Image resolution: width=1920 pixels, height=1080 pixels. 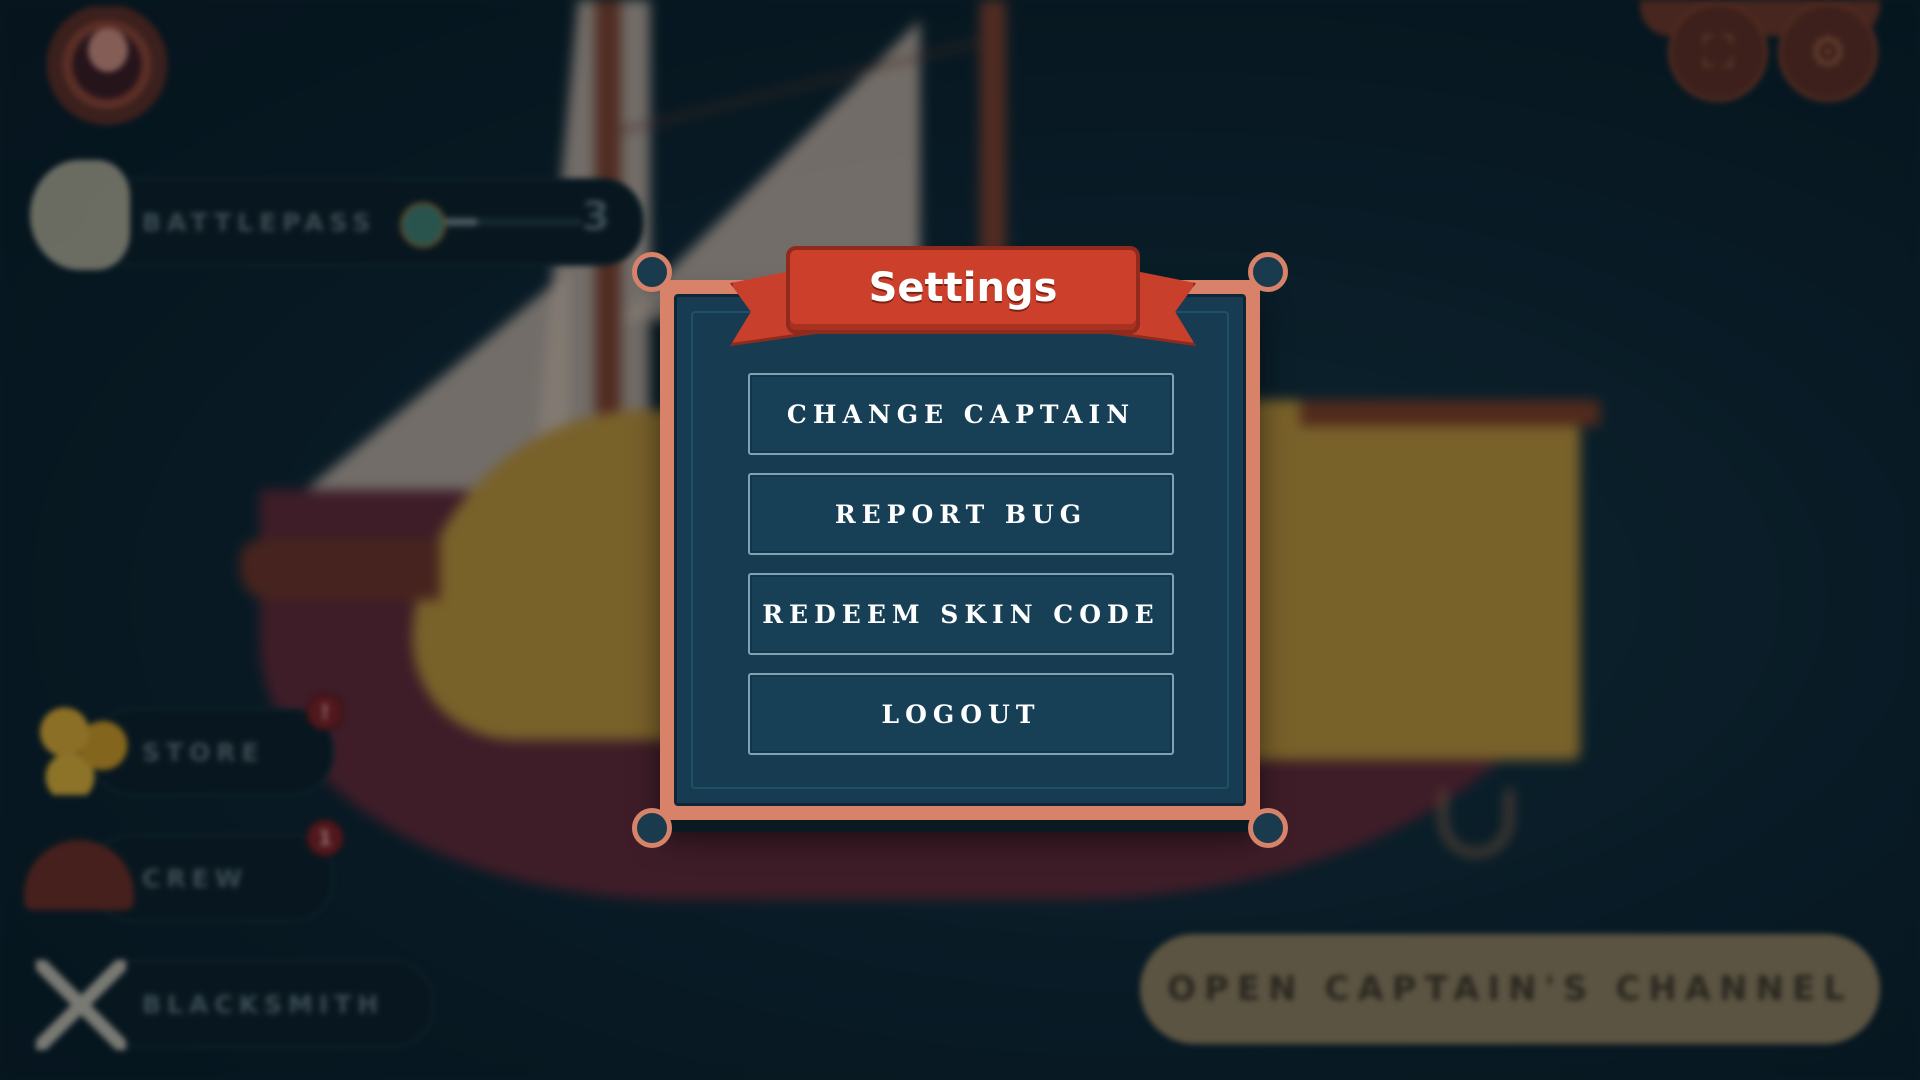 What do you see at coordinates (961, 514) in the screenshot?
I see `report-bug-button: REPORT BUG` at bounding box center [961, 514].